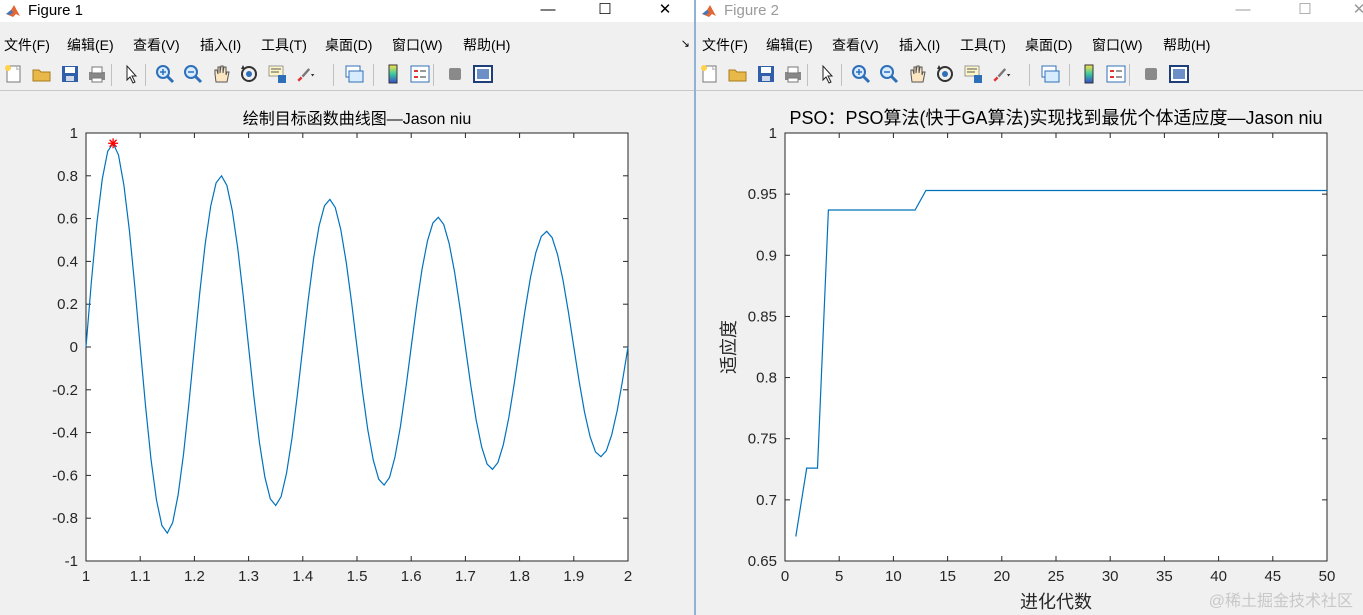  I want to click on y-tick-label: 0.9, so click(766, 255).